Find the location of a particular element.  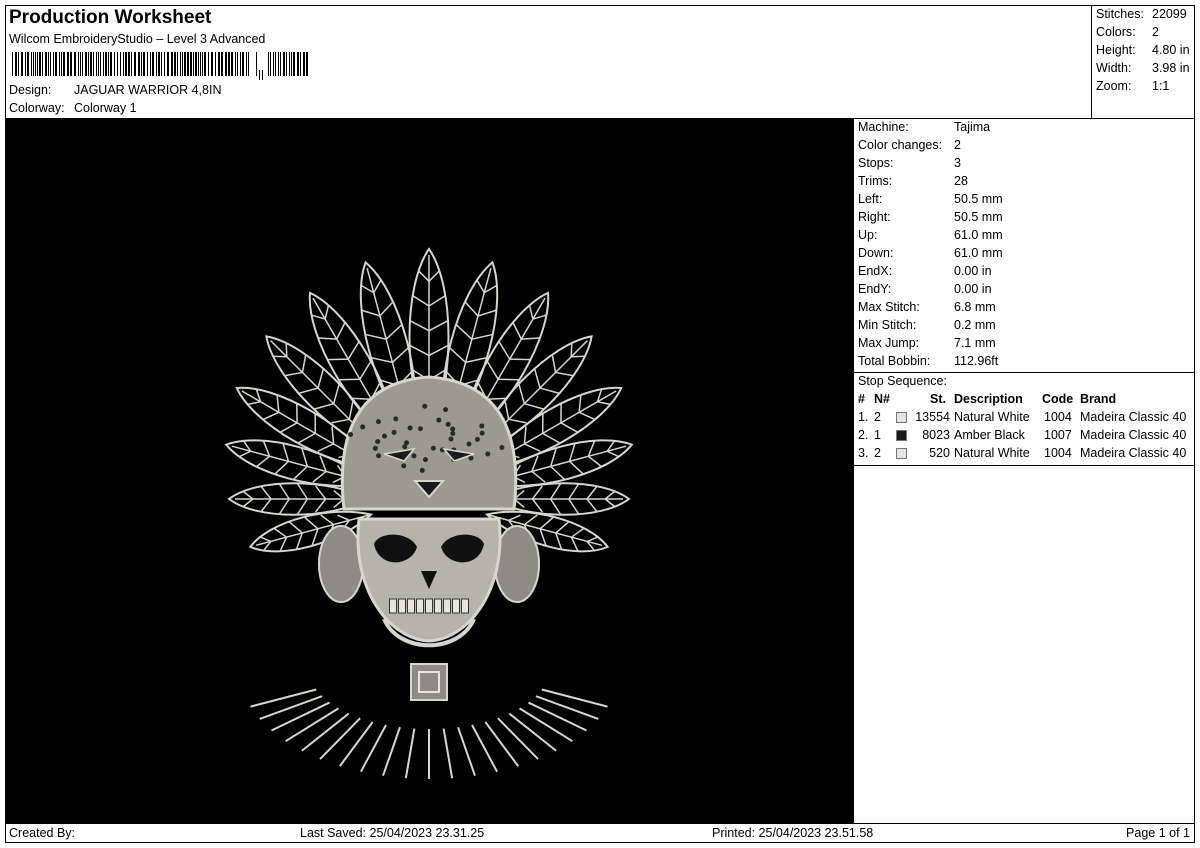

info-trims: Trims: 28 is located at coordinates (913, 181).